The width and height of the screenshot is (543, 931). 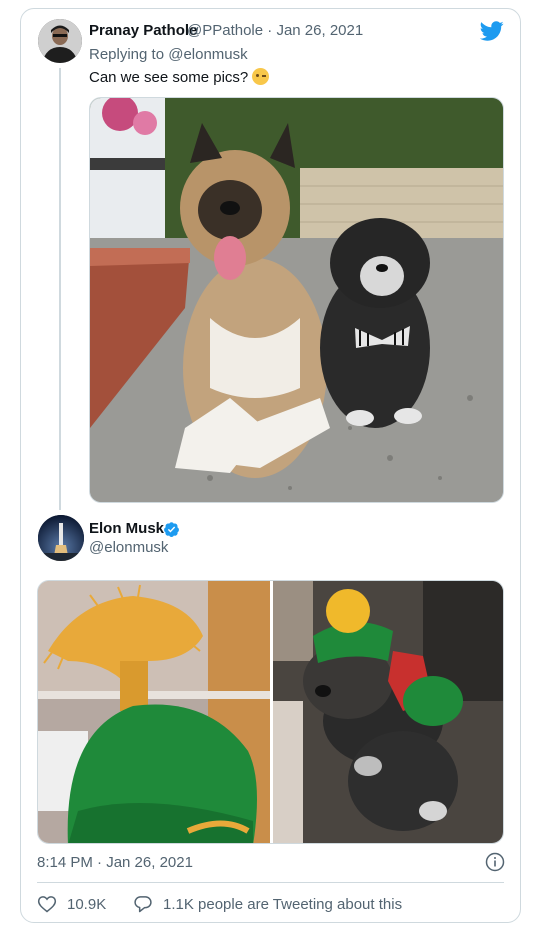 What do you see at coordinates (270, 882) in the screenshot?
I see `divider` at bounding box center [270, 882].